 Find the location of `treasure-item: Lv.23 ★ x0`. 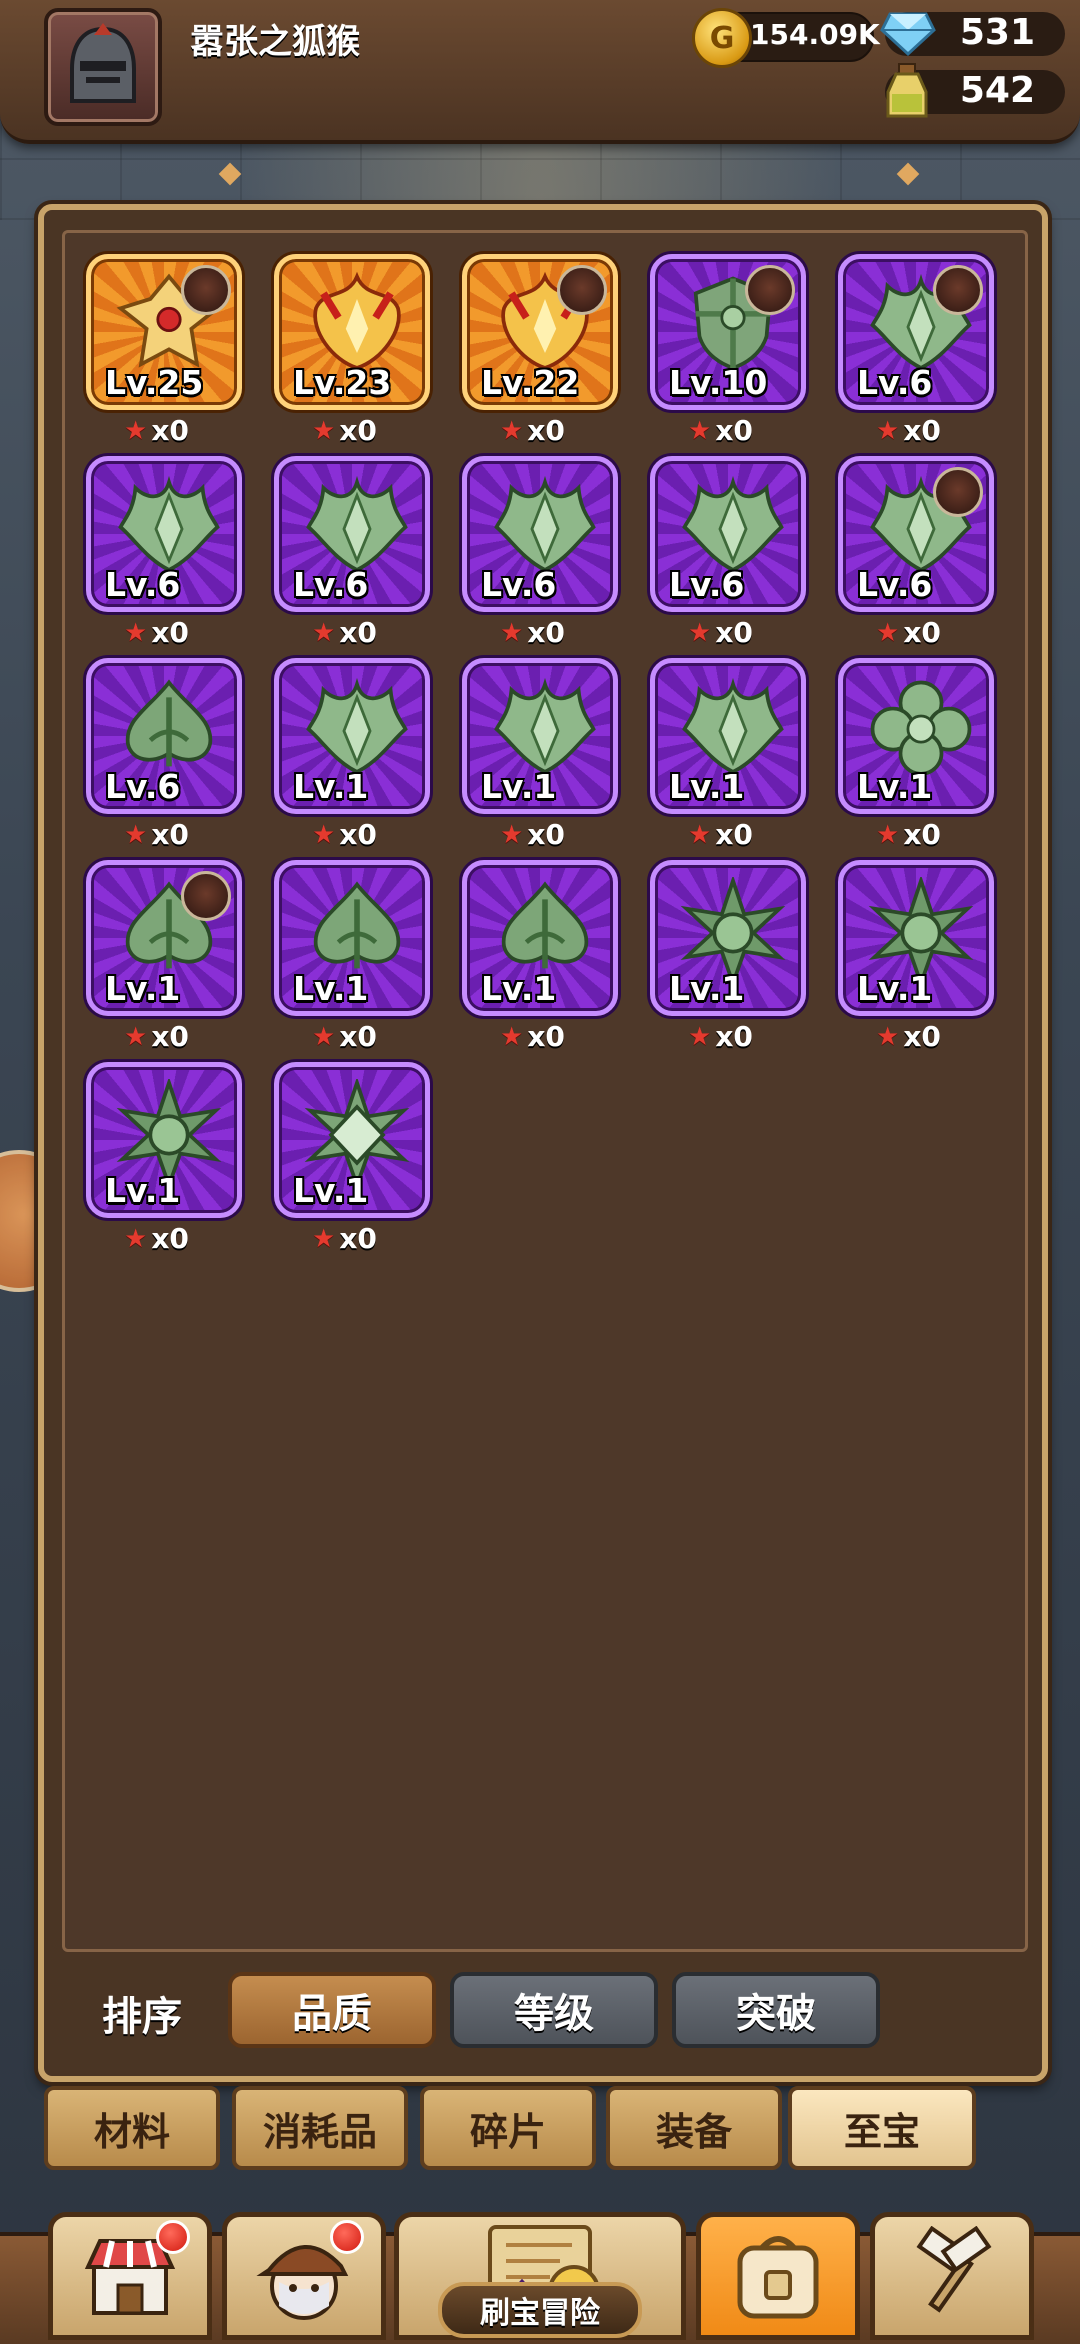

treasure-item: Lv.23 ★ x0 is located at coordinates (352, 354).